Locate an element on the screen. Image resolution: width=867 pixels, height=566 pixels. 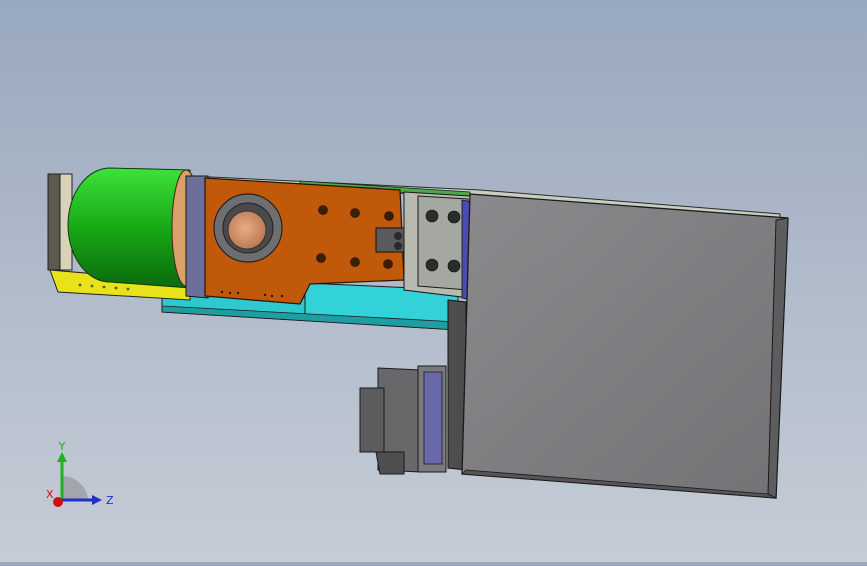
coordinate-triad-icon: Y Z X is located at coordinates (80, 473).